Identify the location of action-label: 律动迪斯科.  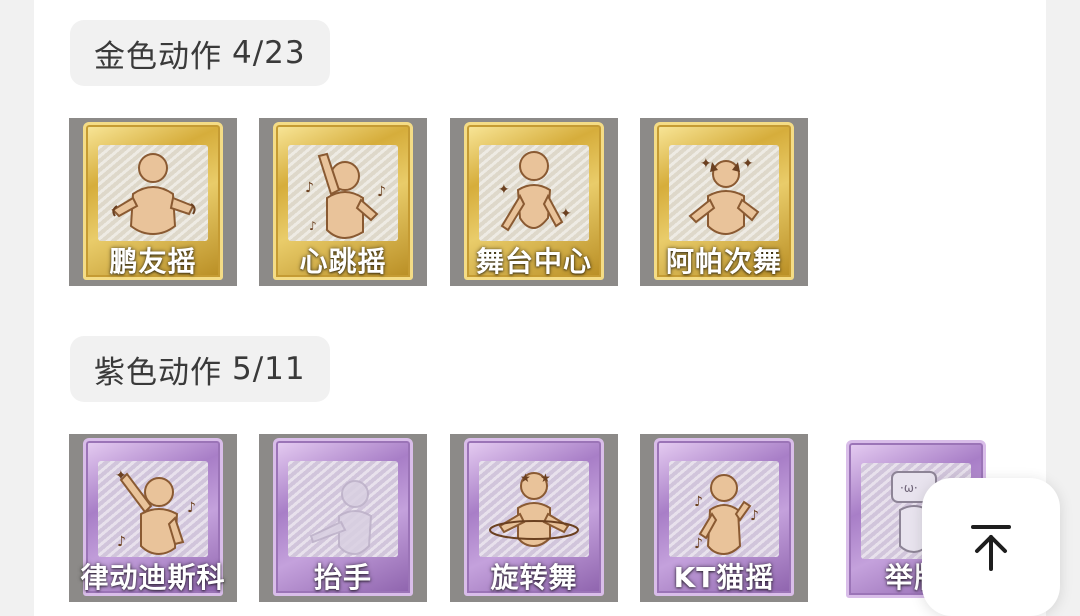
(153, 577).